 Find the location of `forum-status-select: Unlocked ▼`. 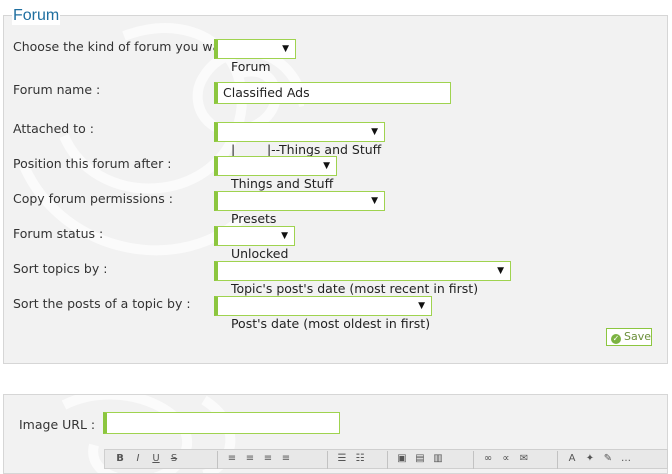

forum-status-select: Unlocked ▼ is located at coordinates (254, 243).